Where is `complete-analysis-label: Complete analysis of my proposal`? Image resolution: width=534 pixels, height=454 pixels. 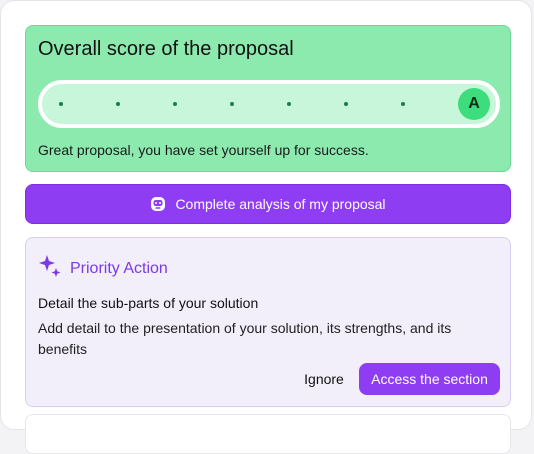 complete-analysis-label: Complete analysis of my proposal is located at coordinates (280, 204).